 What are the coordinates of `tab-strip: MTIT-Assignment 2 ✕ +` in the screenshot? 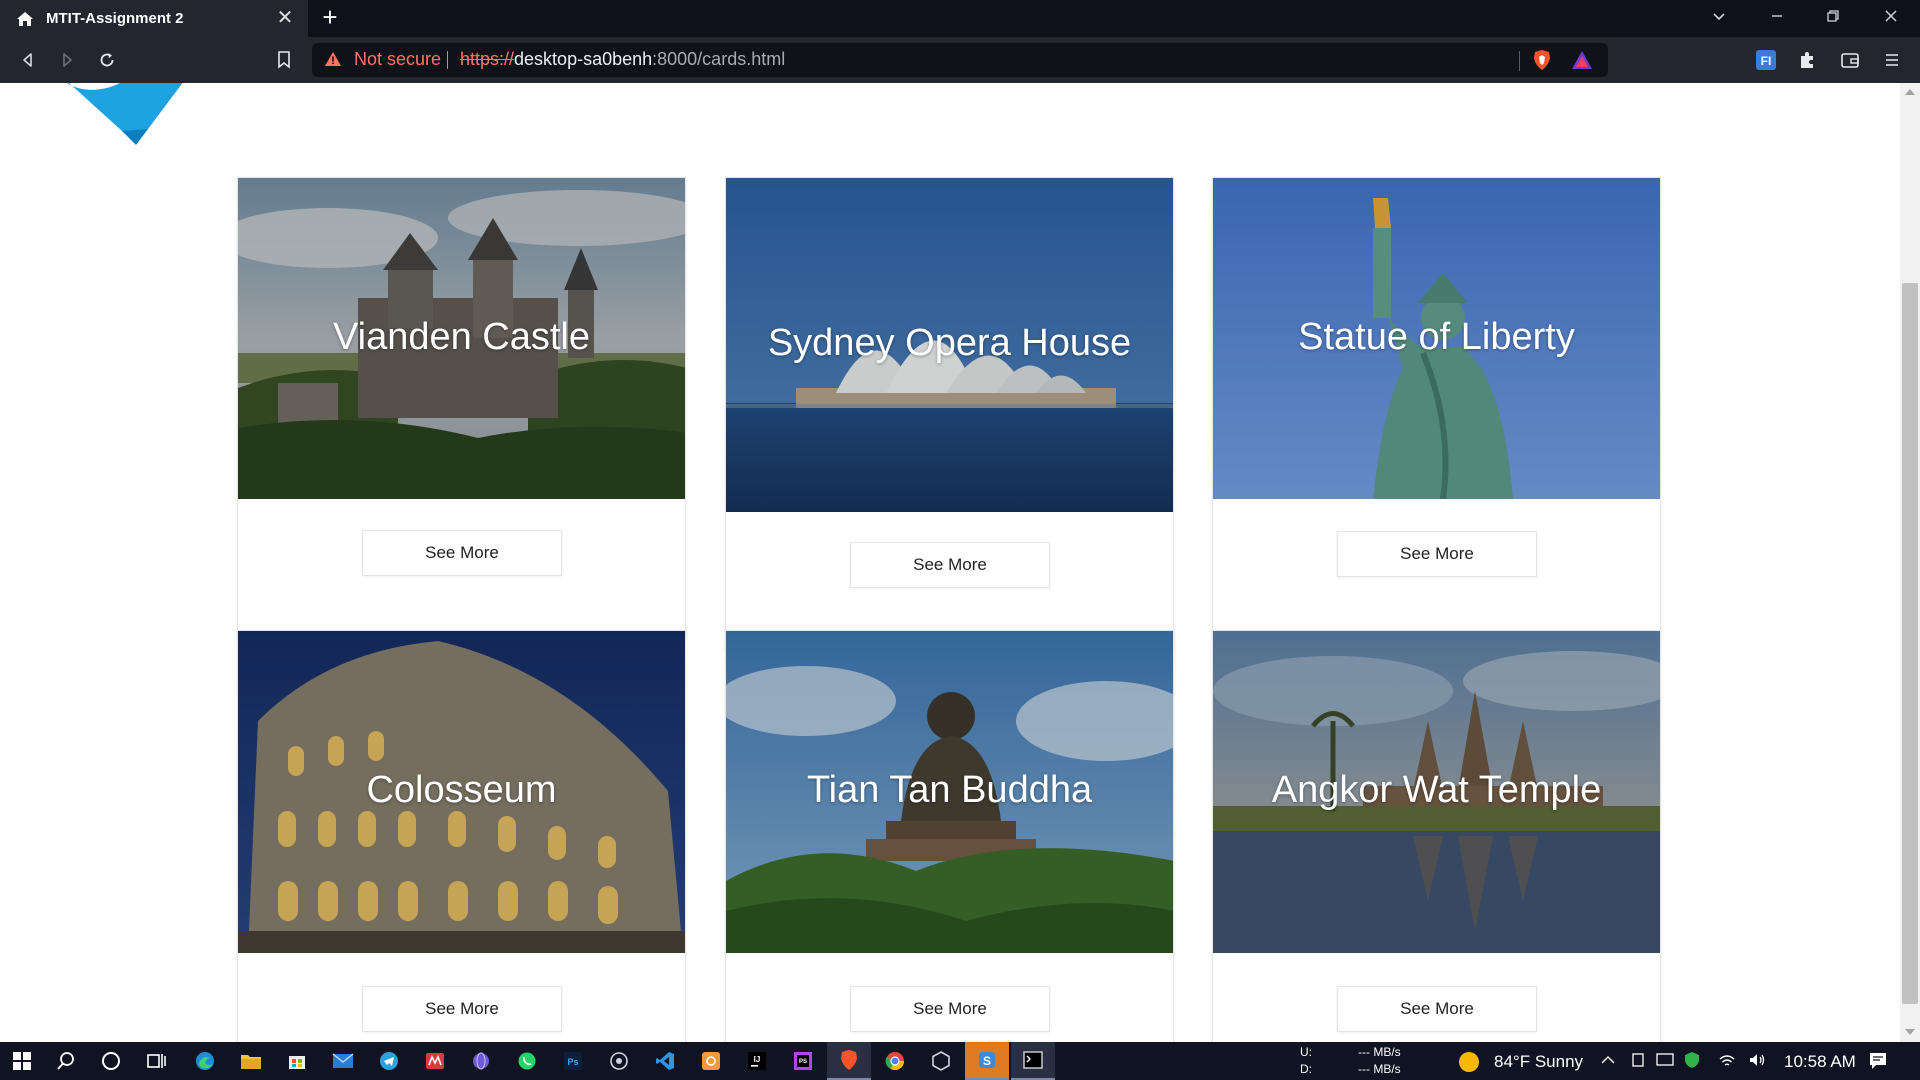 It's located at (960, 18).